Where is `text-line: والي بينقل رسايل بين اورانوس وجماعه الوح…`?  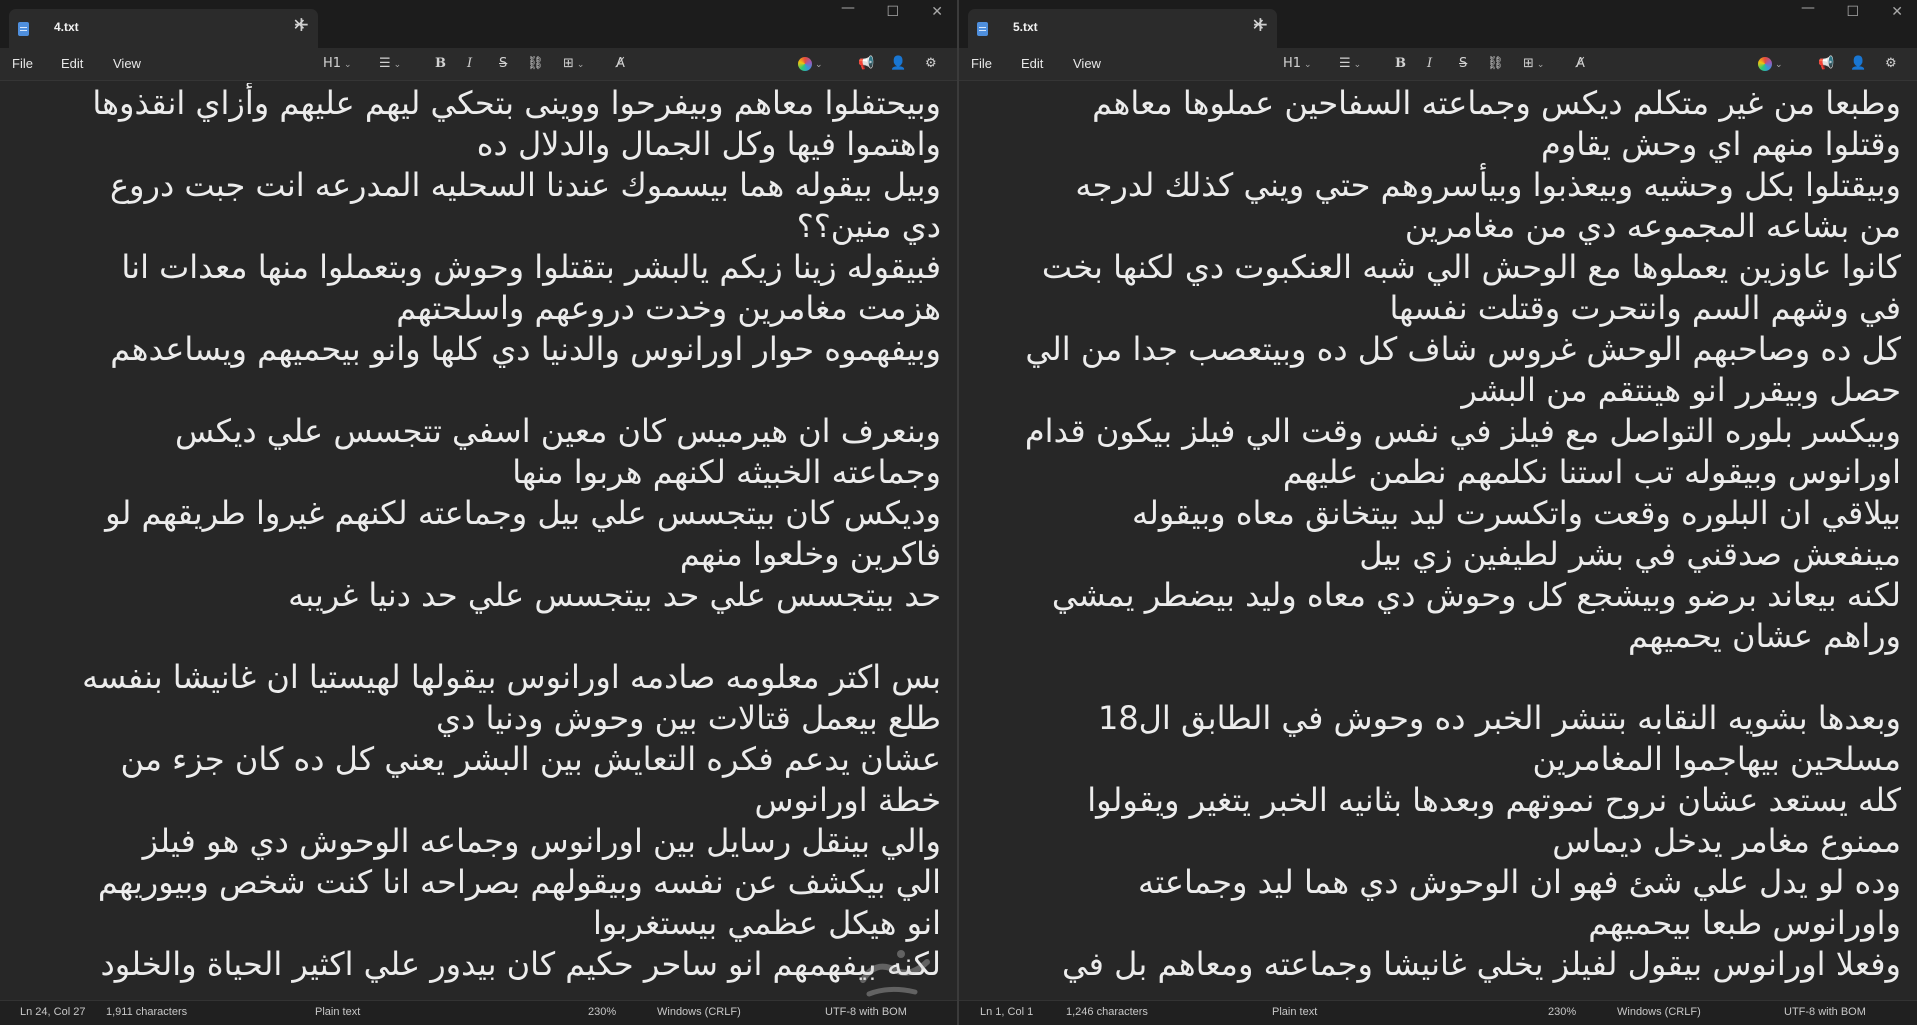 text-line: والي بينقل رسايل بين اورانوس وجماعه الوح… is located at coordinates (541, 841).